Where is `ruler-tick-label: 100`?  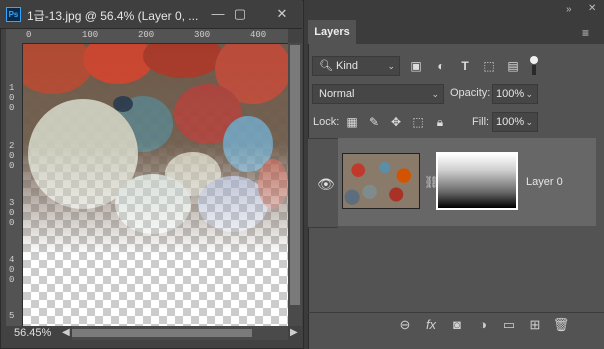
ruler-tick-label: 100 is located at coordinates (90, 35).